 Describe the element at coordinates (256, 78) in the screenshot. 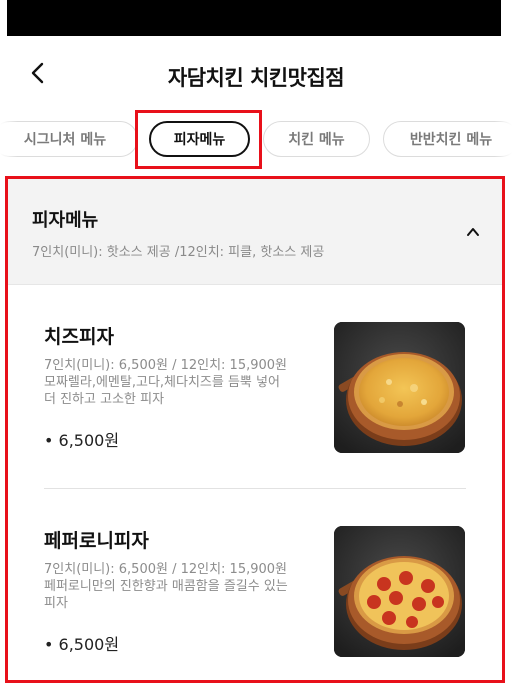

I see `page-title: 자담치킨 치킨맛집점` at that location.